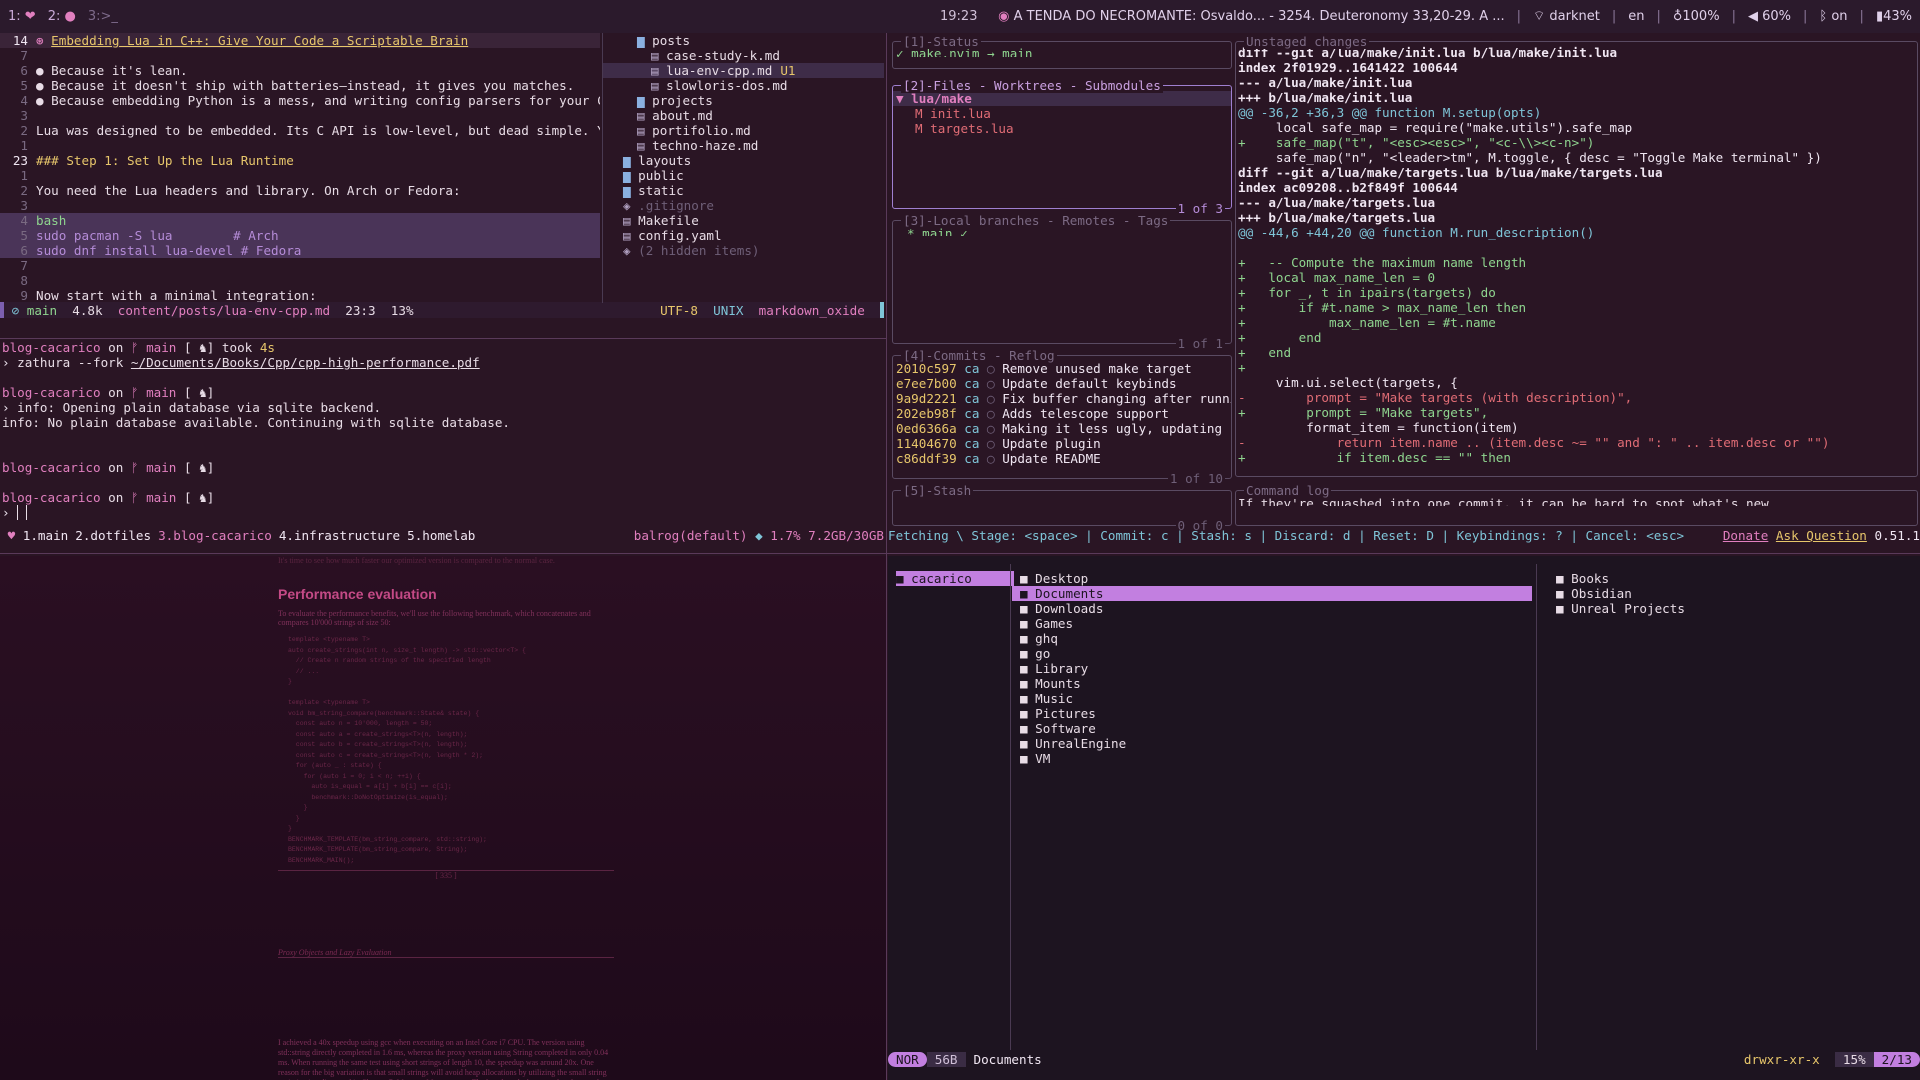 This screenshot has height=1080, width=1920. I want to click on directory-item: ■ Desktop, so click(1272, 578).